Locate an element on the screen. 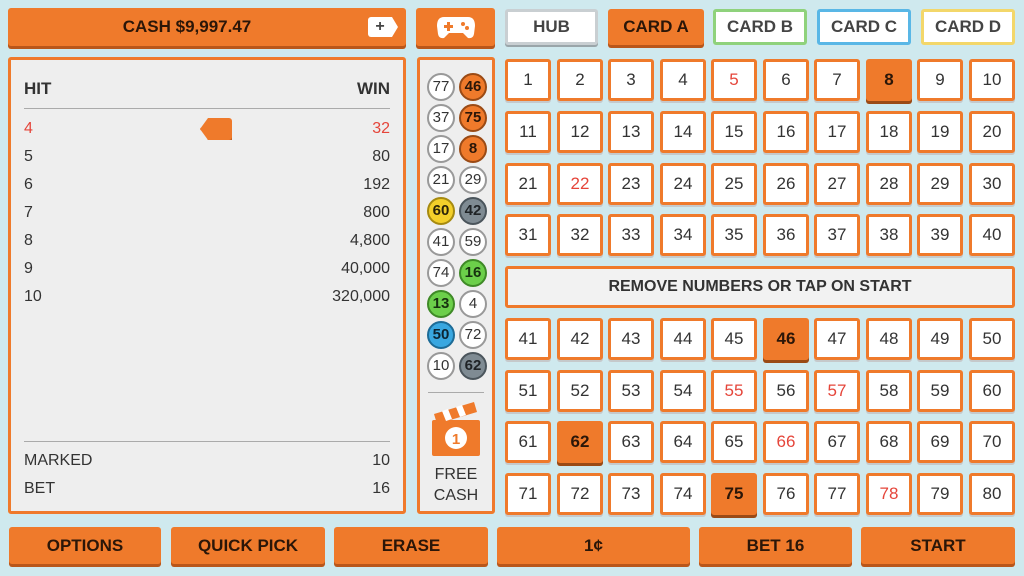  board-cell-20: 20 is located at coordinates (992, 132).